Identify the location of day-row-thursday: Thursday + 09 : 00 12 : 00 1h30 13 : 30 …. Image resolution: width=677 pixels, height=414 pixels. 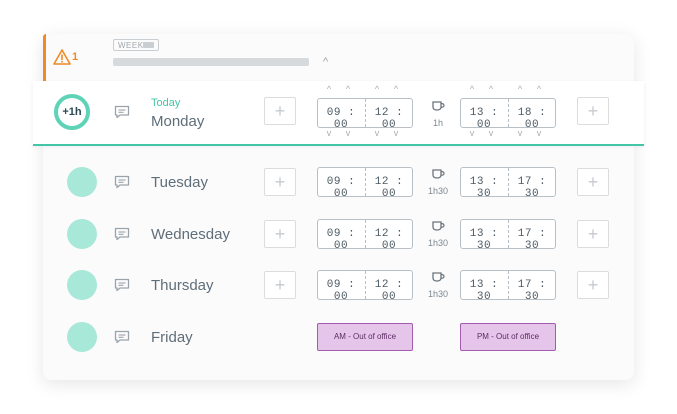
(338, 285).